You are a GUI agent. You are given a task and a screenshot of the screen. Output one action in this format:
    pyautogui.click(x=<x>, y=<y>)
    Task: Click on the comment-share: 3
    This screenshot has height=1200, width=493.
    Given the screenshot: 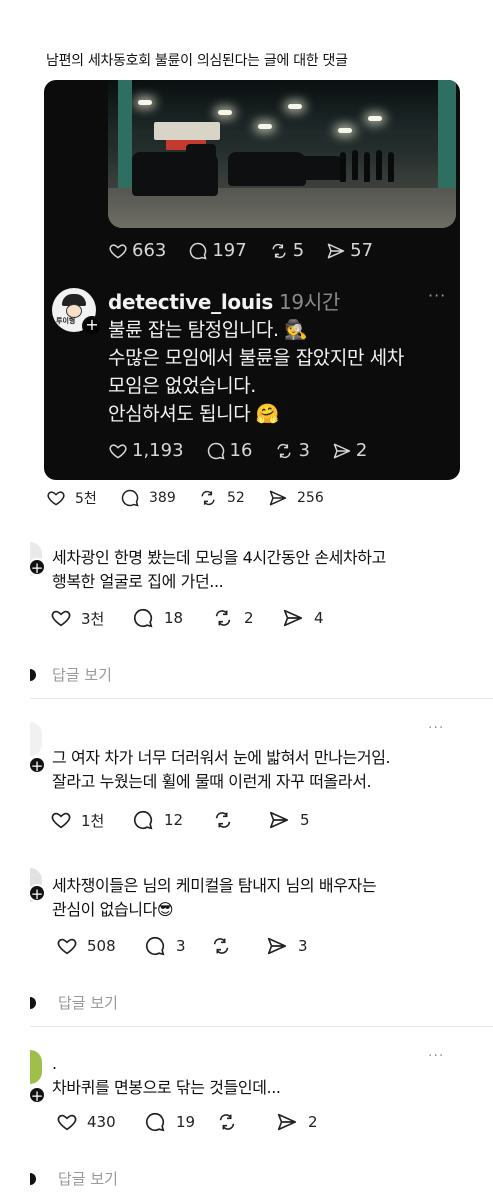 What is the action you would take?
    pyautogui.click(x=287, y=946)
    